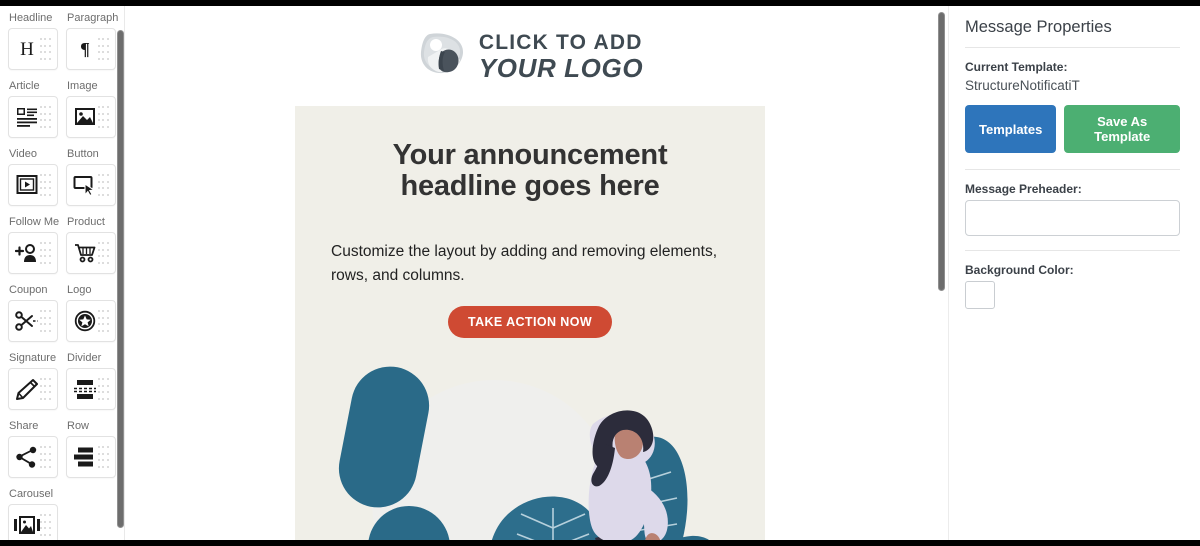 The image size is (1200, 546). I want to click on element-card-follow-me, so click(33, 253).